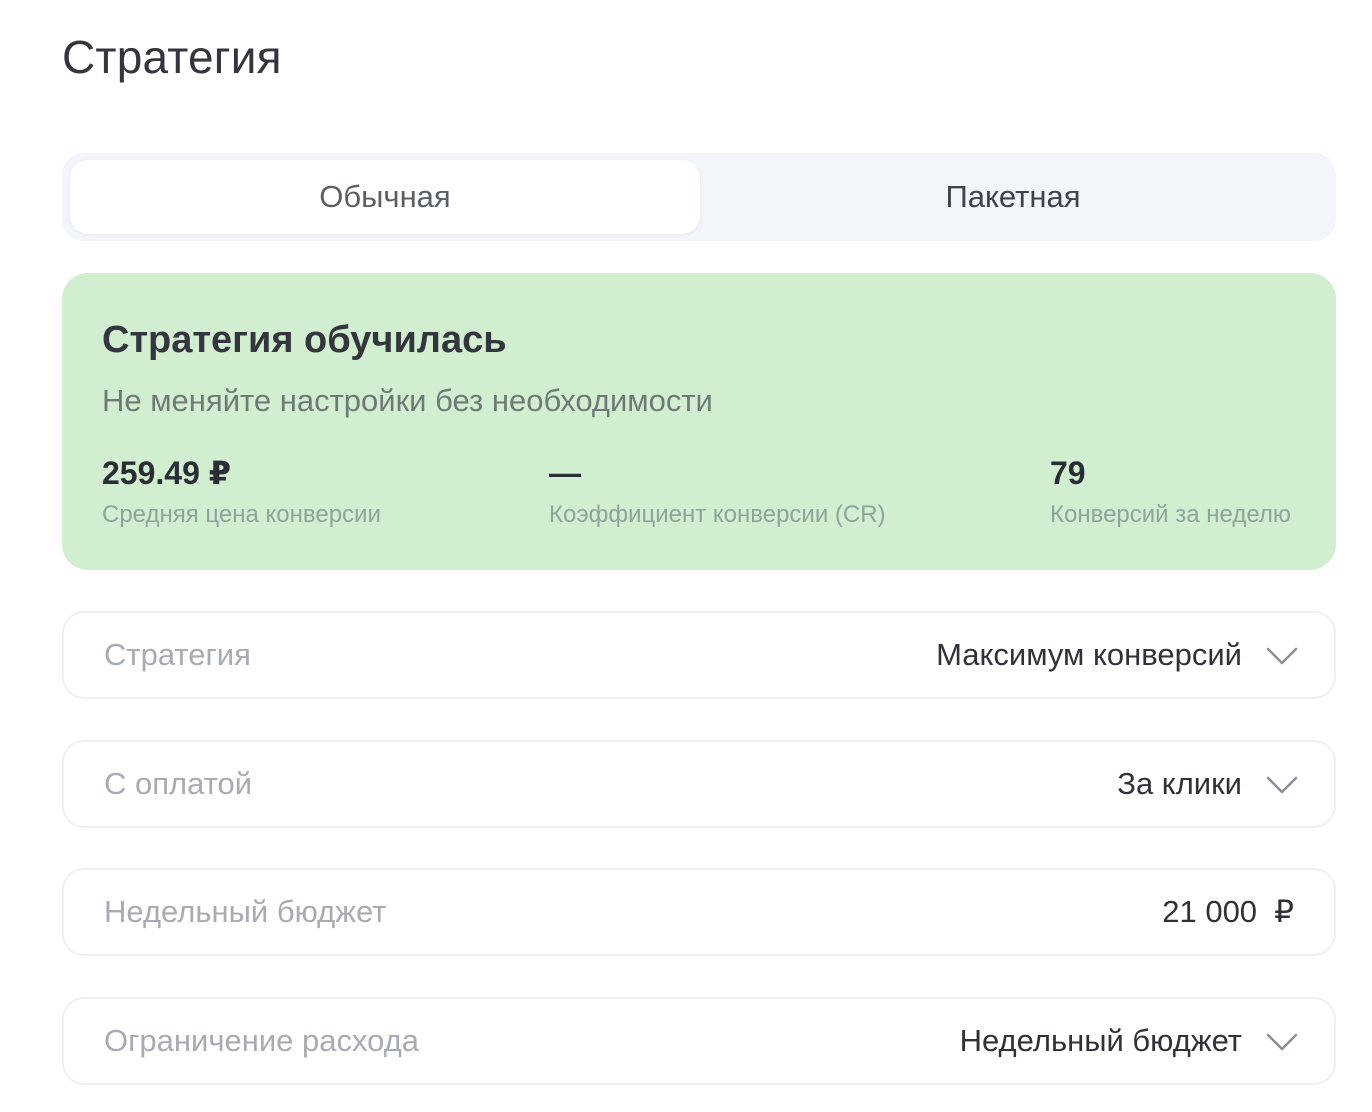  Describe the element at coordinates (1179, 783) in the screenshot. I see `field-value: За клики` at that location.